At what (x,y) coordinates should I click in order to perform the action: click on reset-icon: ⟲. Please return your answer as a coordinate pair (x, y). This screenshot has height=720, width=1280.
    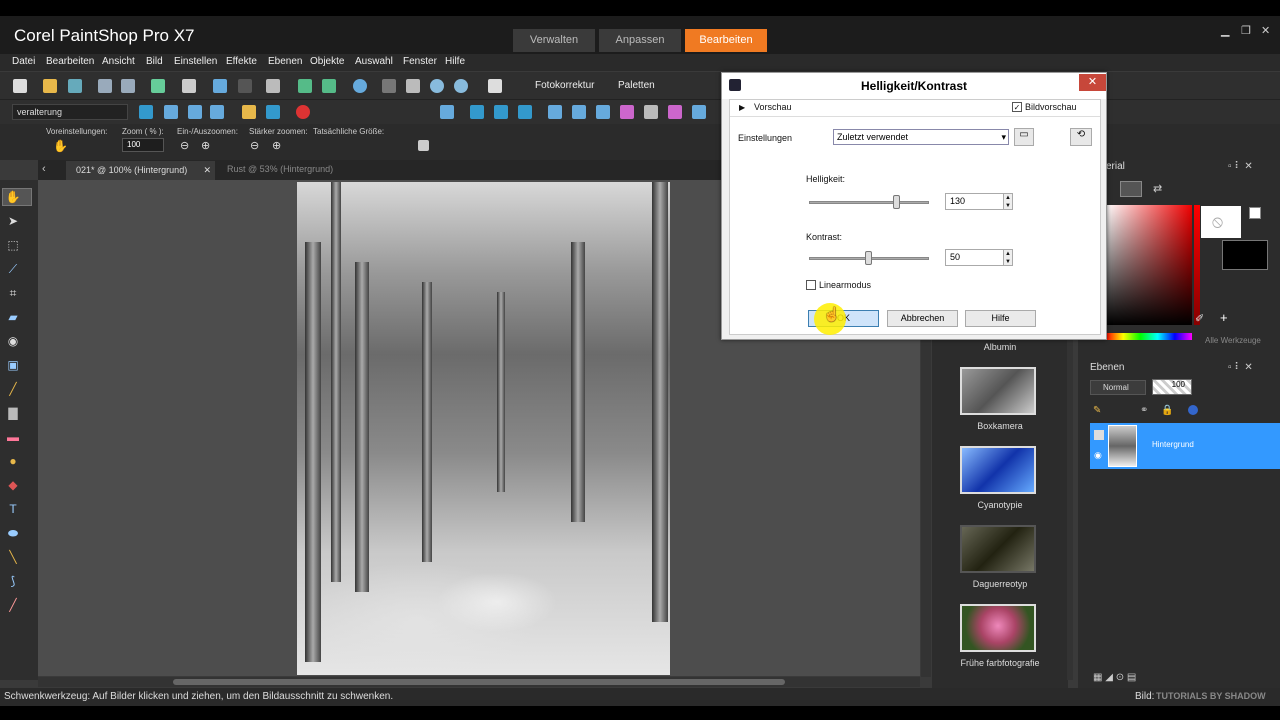
    Looking at the image, I should click on (1081, 137).